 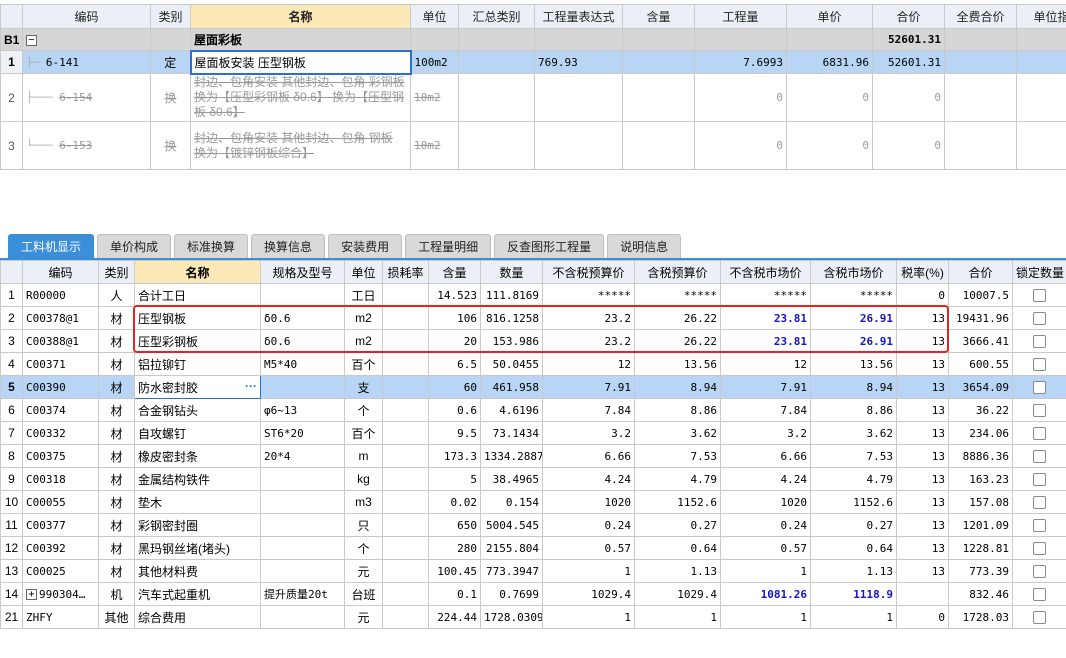 What do you see at coordinates (922, 617) in the screenshot?
I see `row-tax-rate: 0` at bounding box center [922, 617].